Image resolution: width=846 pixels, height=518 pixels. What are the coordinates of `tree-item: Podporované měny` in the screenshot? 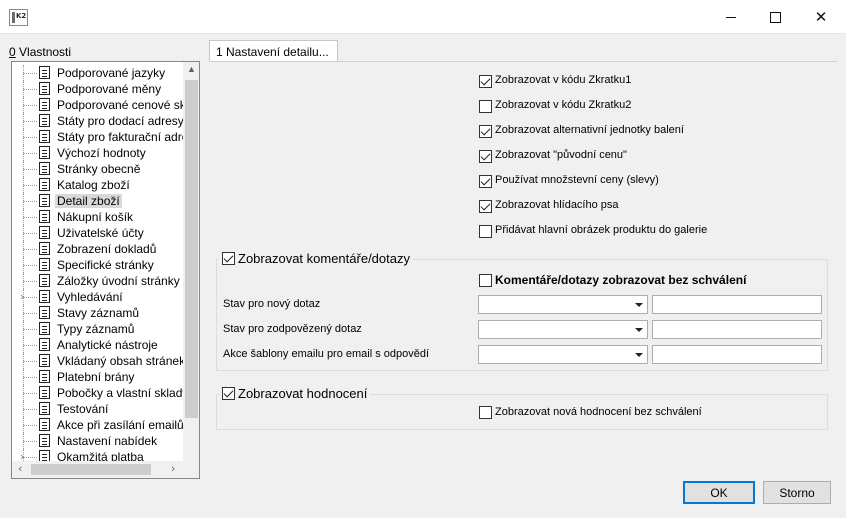 It's located at (98, 89).